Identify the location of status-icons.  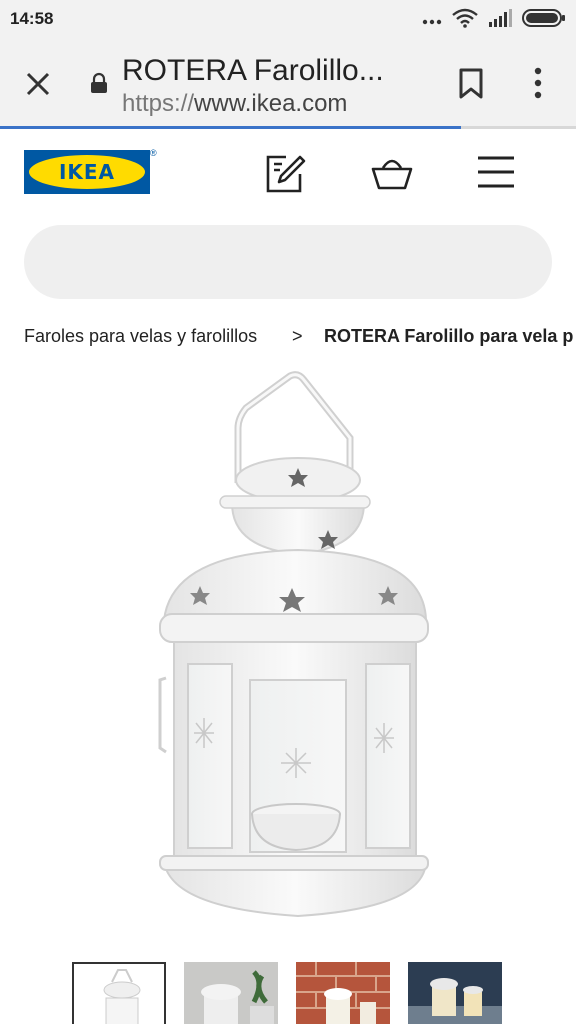
(494, 20).